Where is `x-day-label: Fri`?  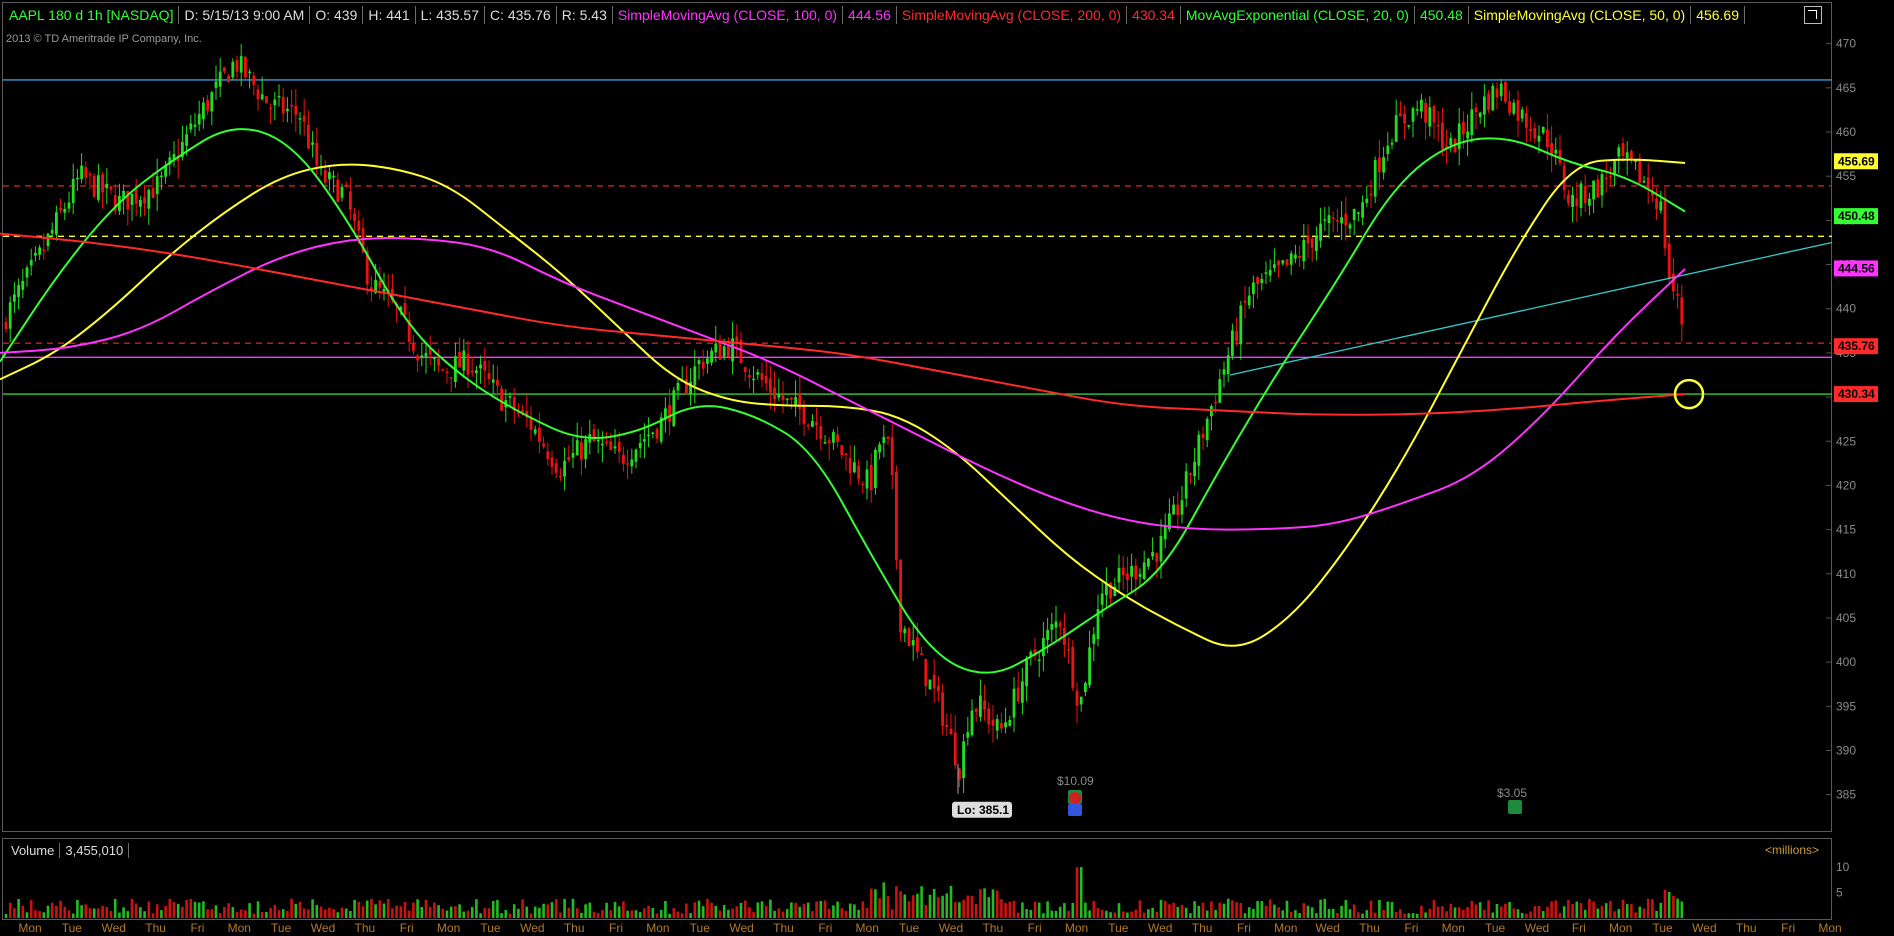 x-day-label: Fri is located at coordinates (407, 928).